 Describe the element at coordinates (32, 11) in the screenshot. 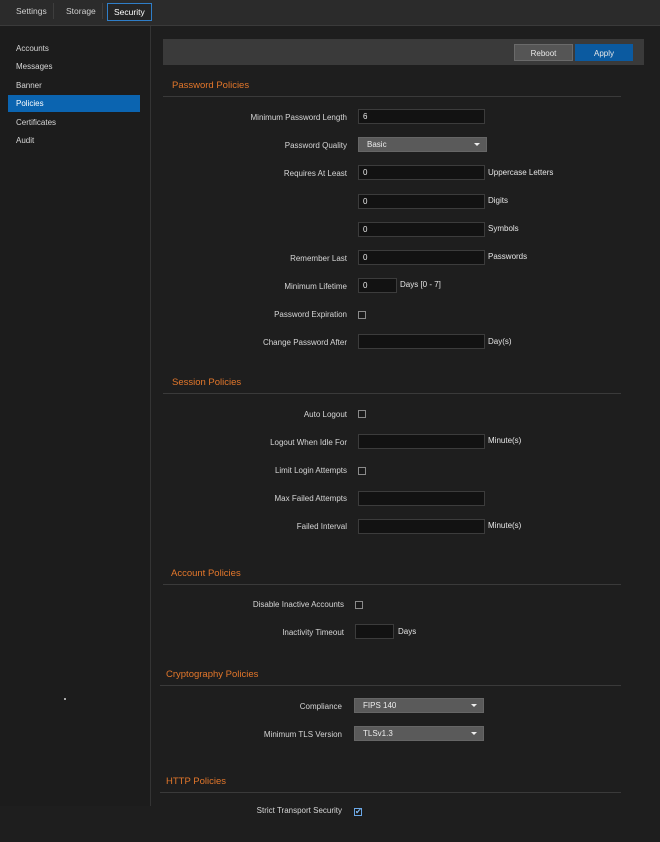

I see `tab-settings: Settings` at that location.